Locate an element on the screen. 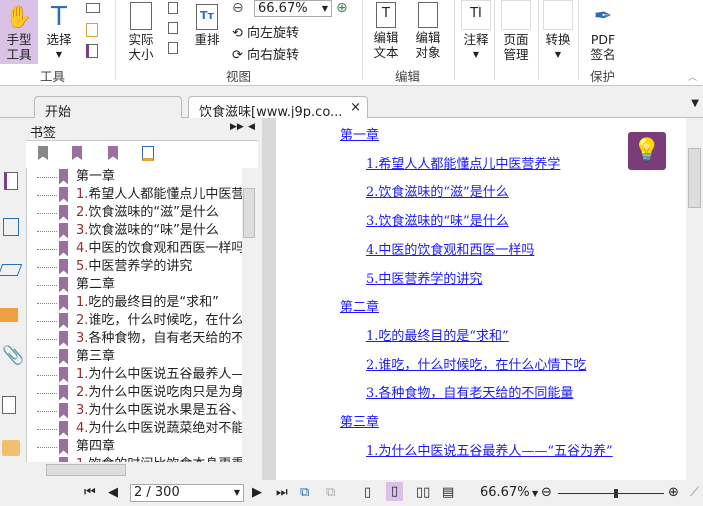  toc-section-link: 1.为什么中医说五谷最养人——“五谷为养” is located at coordinates (489, 449).